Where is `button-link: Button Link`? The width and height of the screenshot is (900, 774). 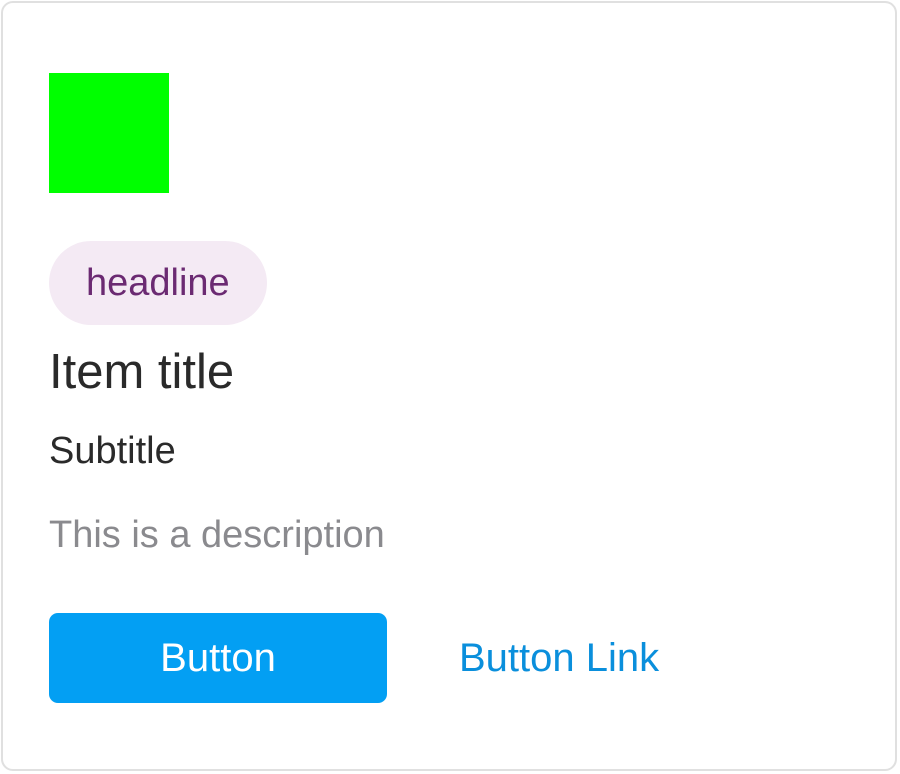
button-link: Button Link is located at coordinates (559, 658).